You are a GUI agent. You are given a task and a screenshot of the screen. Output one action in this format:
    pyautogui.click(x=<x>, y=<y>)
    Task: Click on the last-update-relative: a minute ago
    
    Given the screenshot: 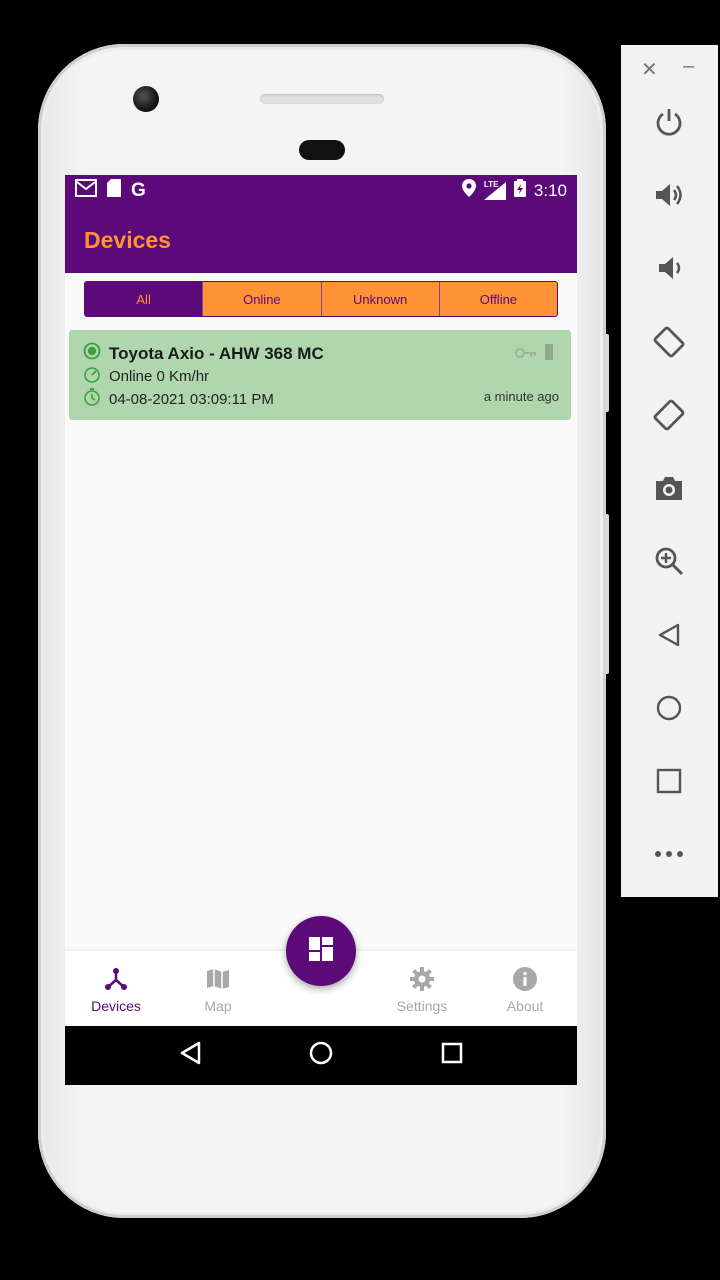 What is the action you would take?
    pyautogui.click(x=521, y=396)
    